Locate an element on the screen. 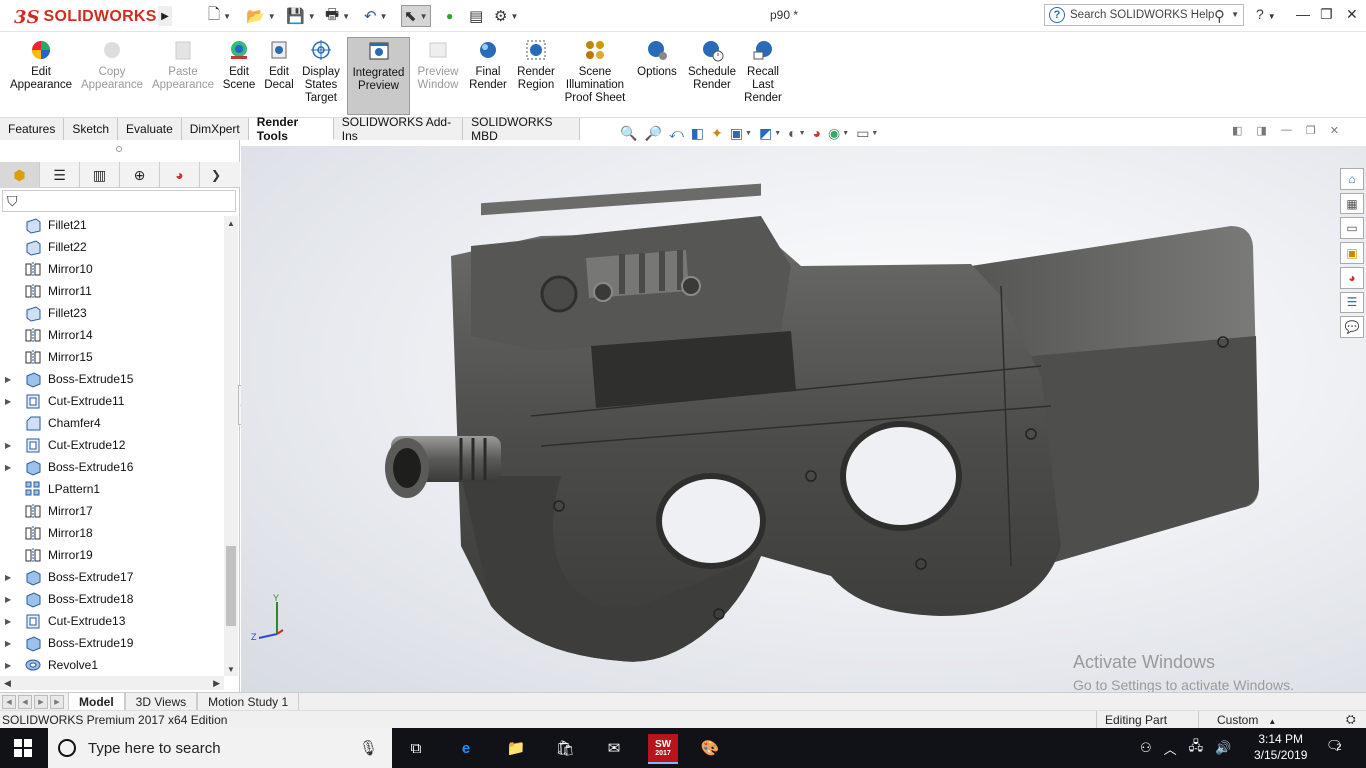  zoom-to-fit-icon: 🔍 is located at coordinates (628, 133).